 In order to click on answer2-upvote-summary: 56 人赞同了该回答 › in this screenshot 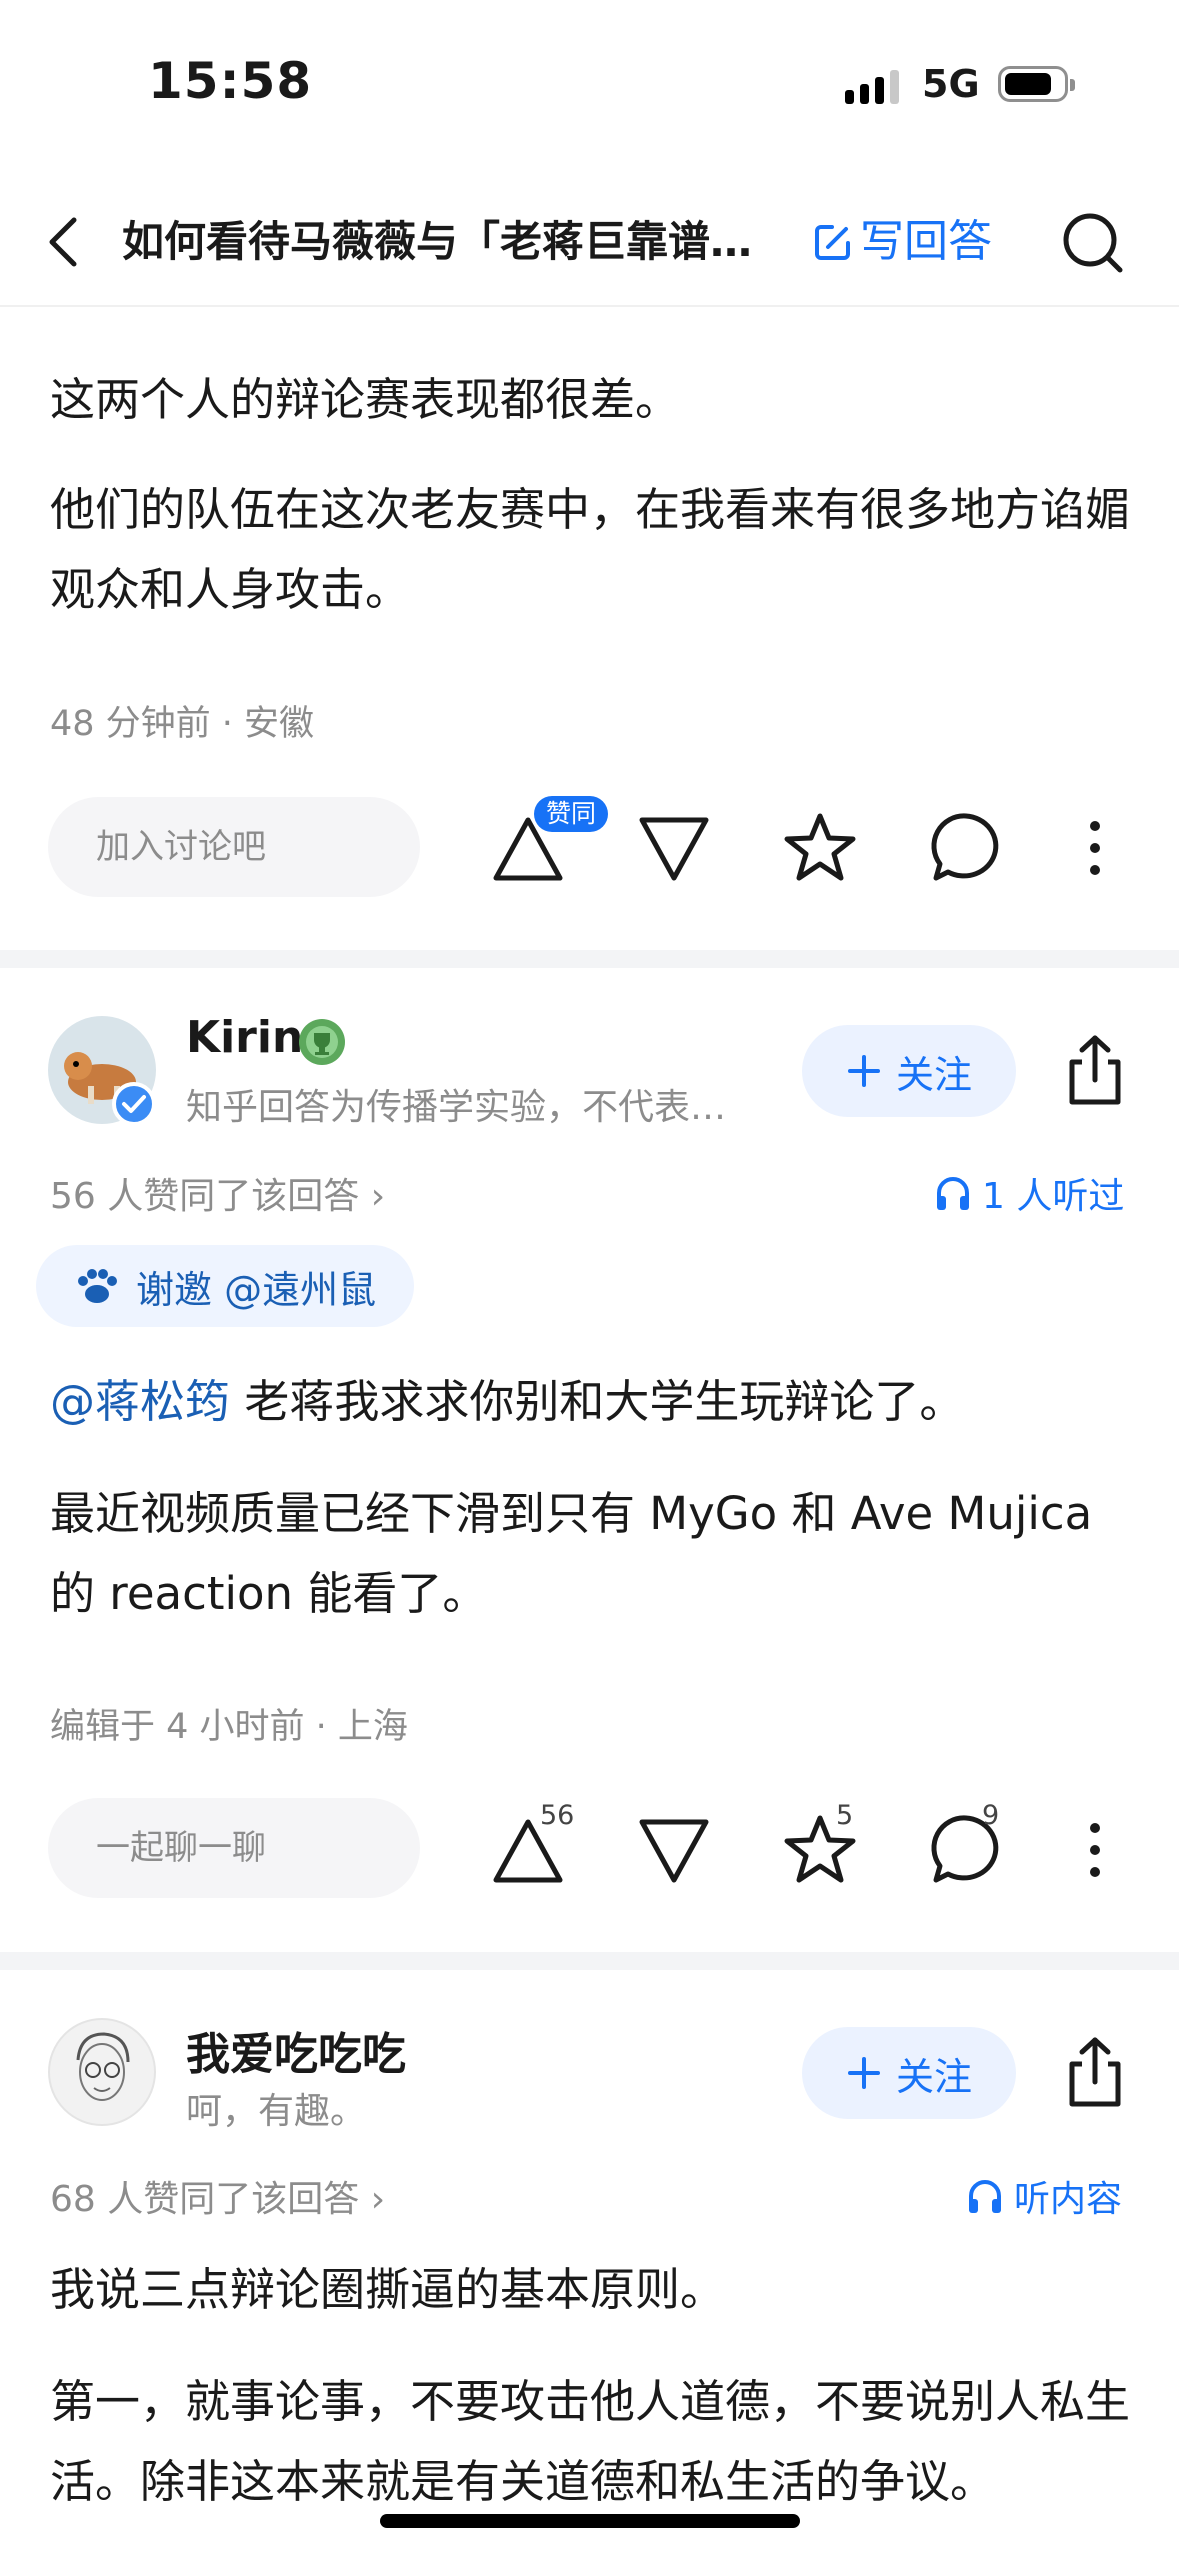, I will do `click(217, 1193)`.